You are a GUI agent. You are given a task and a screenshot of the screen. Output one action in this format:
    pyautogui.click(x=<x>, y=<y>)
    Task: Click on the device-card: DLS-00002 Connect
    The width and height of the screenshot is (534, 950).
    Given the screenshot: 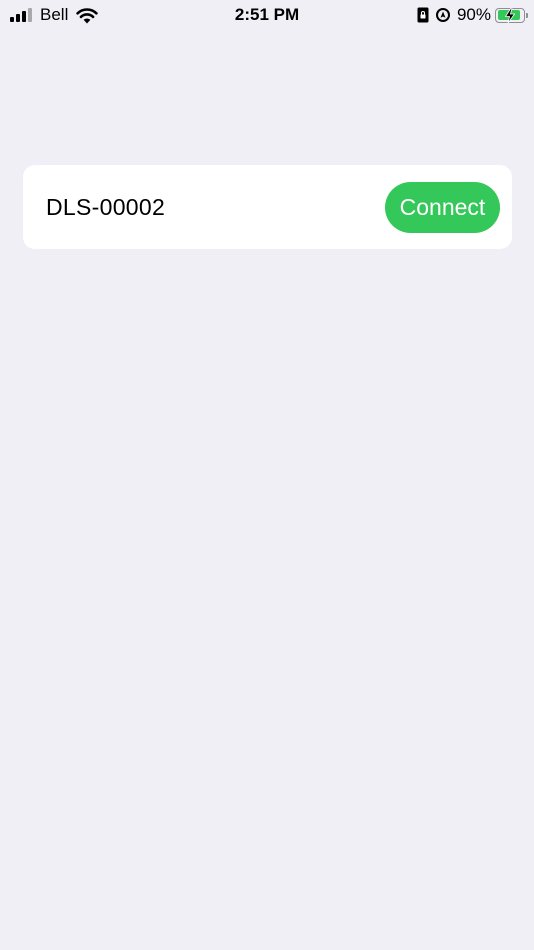 What is the action you would take?
    pyautogui.click(x=267, y=207)
    